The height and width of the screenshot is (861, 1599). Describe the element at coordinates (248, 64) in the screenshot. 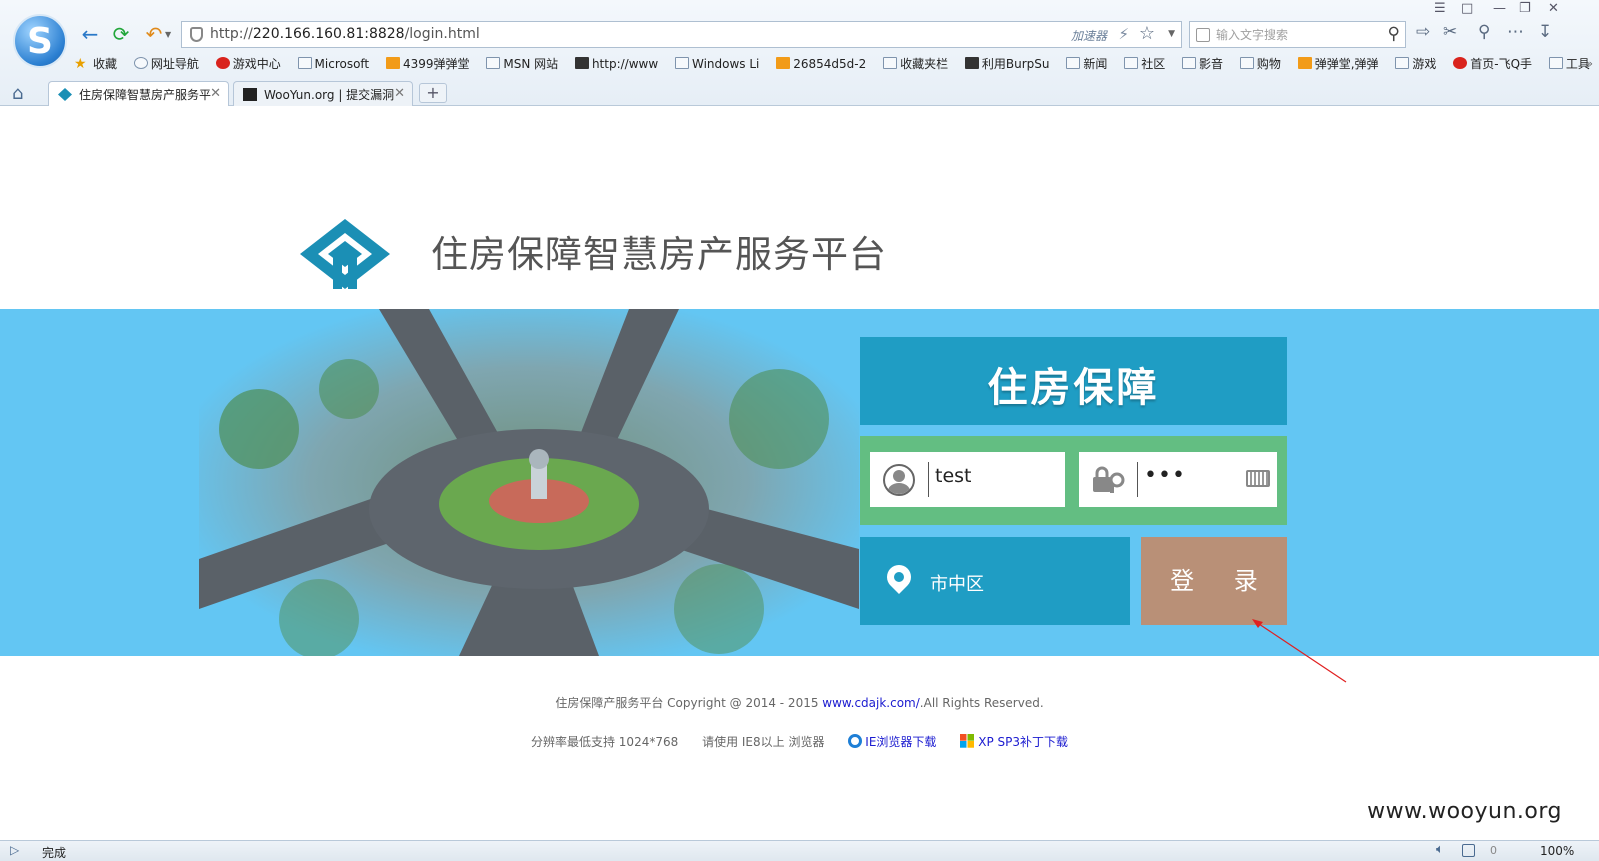

I see `bookmark-item: 游戏中心` at that location.